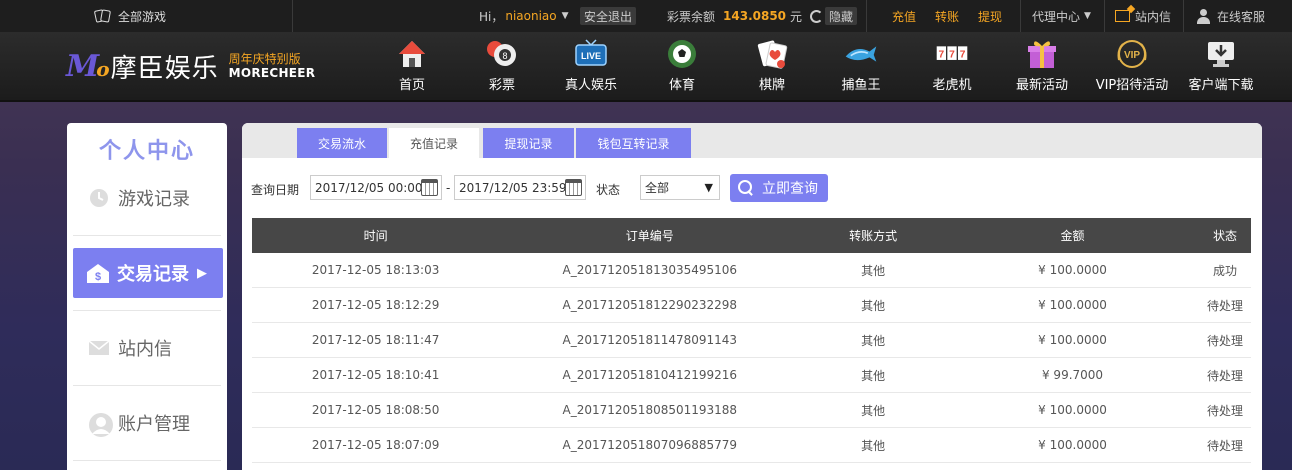 Image resolution: width=1292 pixels, height=470 pixels. I want to click on cell-time: 2017-12-05 18:08:50, so click(375, 410).